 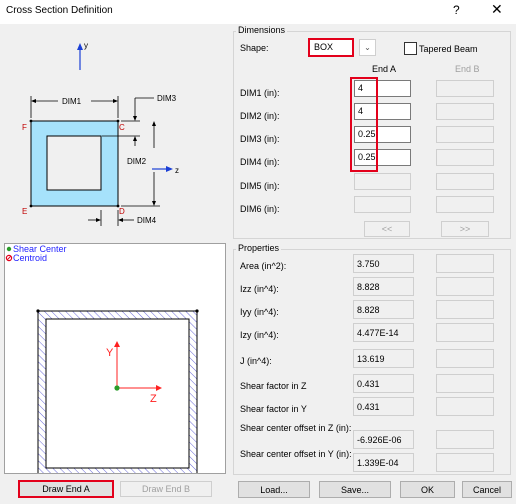 What do you see at coordinates (382, 157) in the screenshot?
I see `dim4-end-a-input: 0.25` at bounding box center [382, 157].